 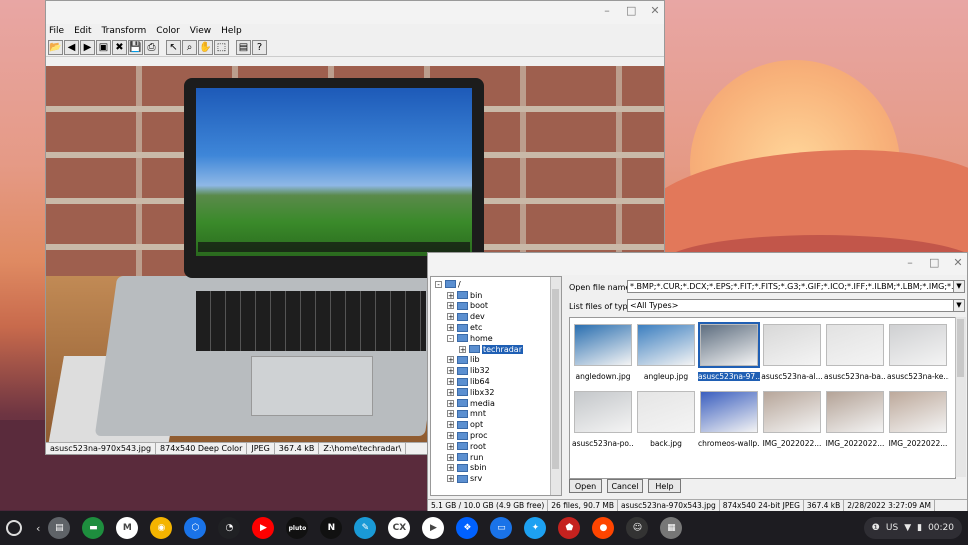 What do you see at coordinates (71, 47) in the screenshot?
I see `prev-icon: ◀` at bounding box center [71, 47].